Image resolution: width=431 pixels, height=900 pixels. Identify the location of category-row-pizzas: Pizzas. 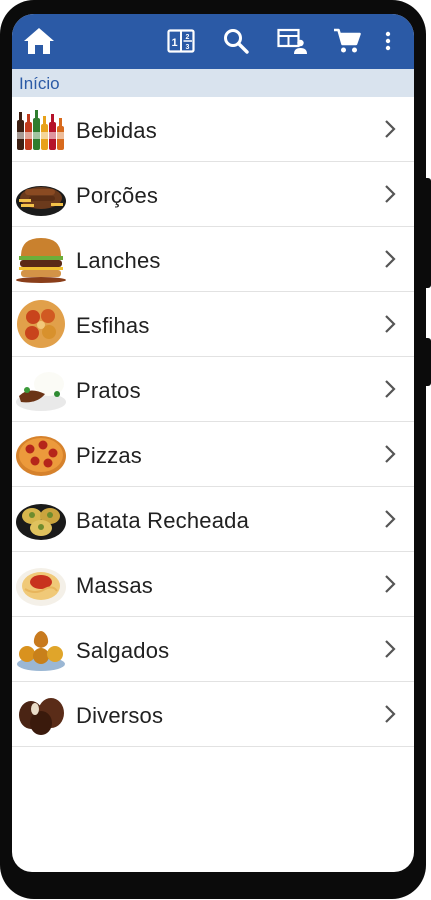
(213, 454).